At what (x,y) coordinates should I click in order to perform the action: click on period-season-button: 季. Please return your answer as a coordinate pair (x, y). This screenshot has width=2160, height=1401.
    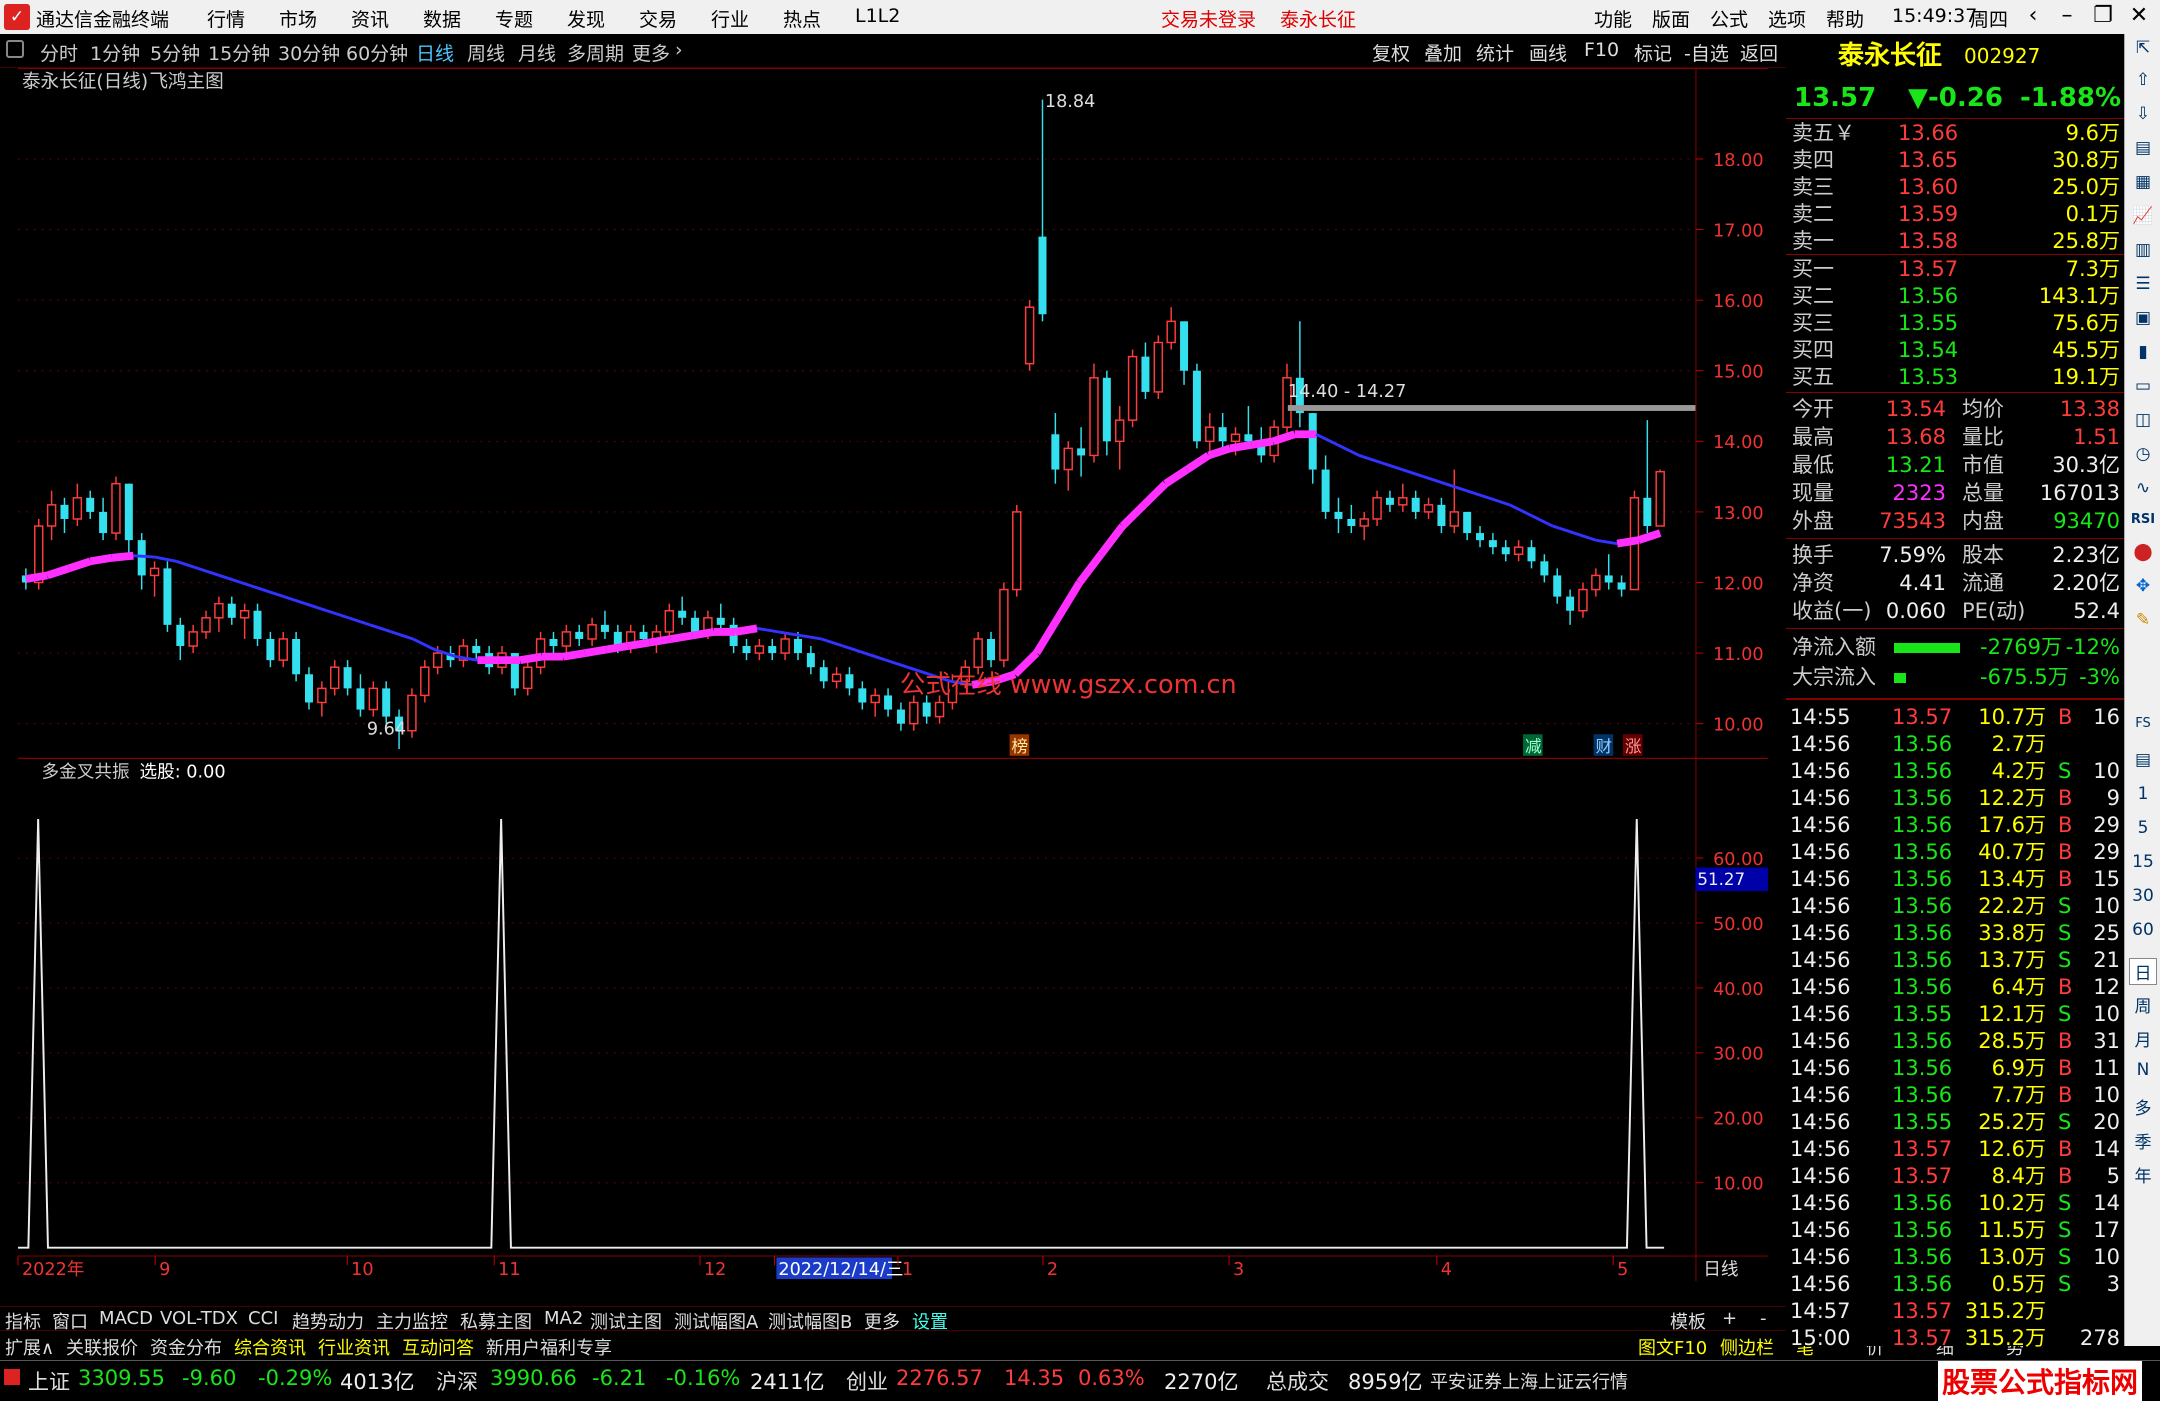
    Looking at the image, I should click on (2143, 1140).